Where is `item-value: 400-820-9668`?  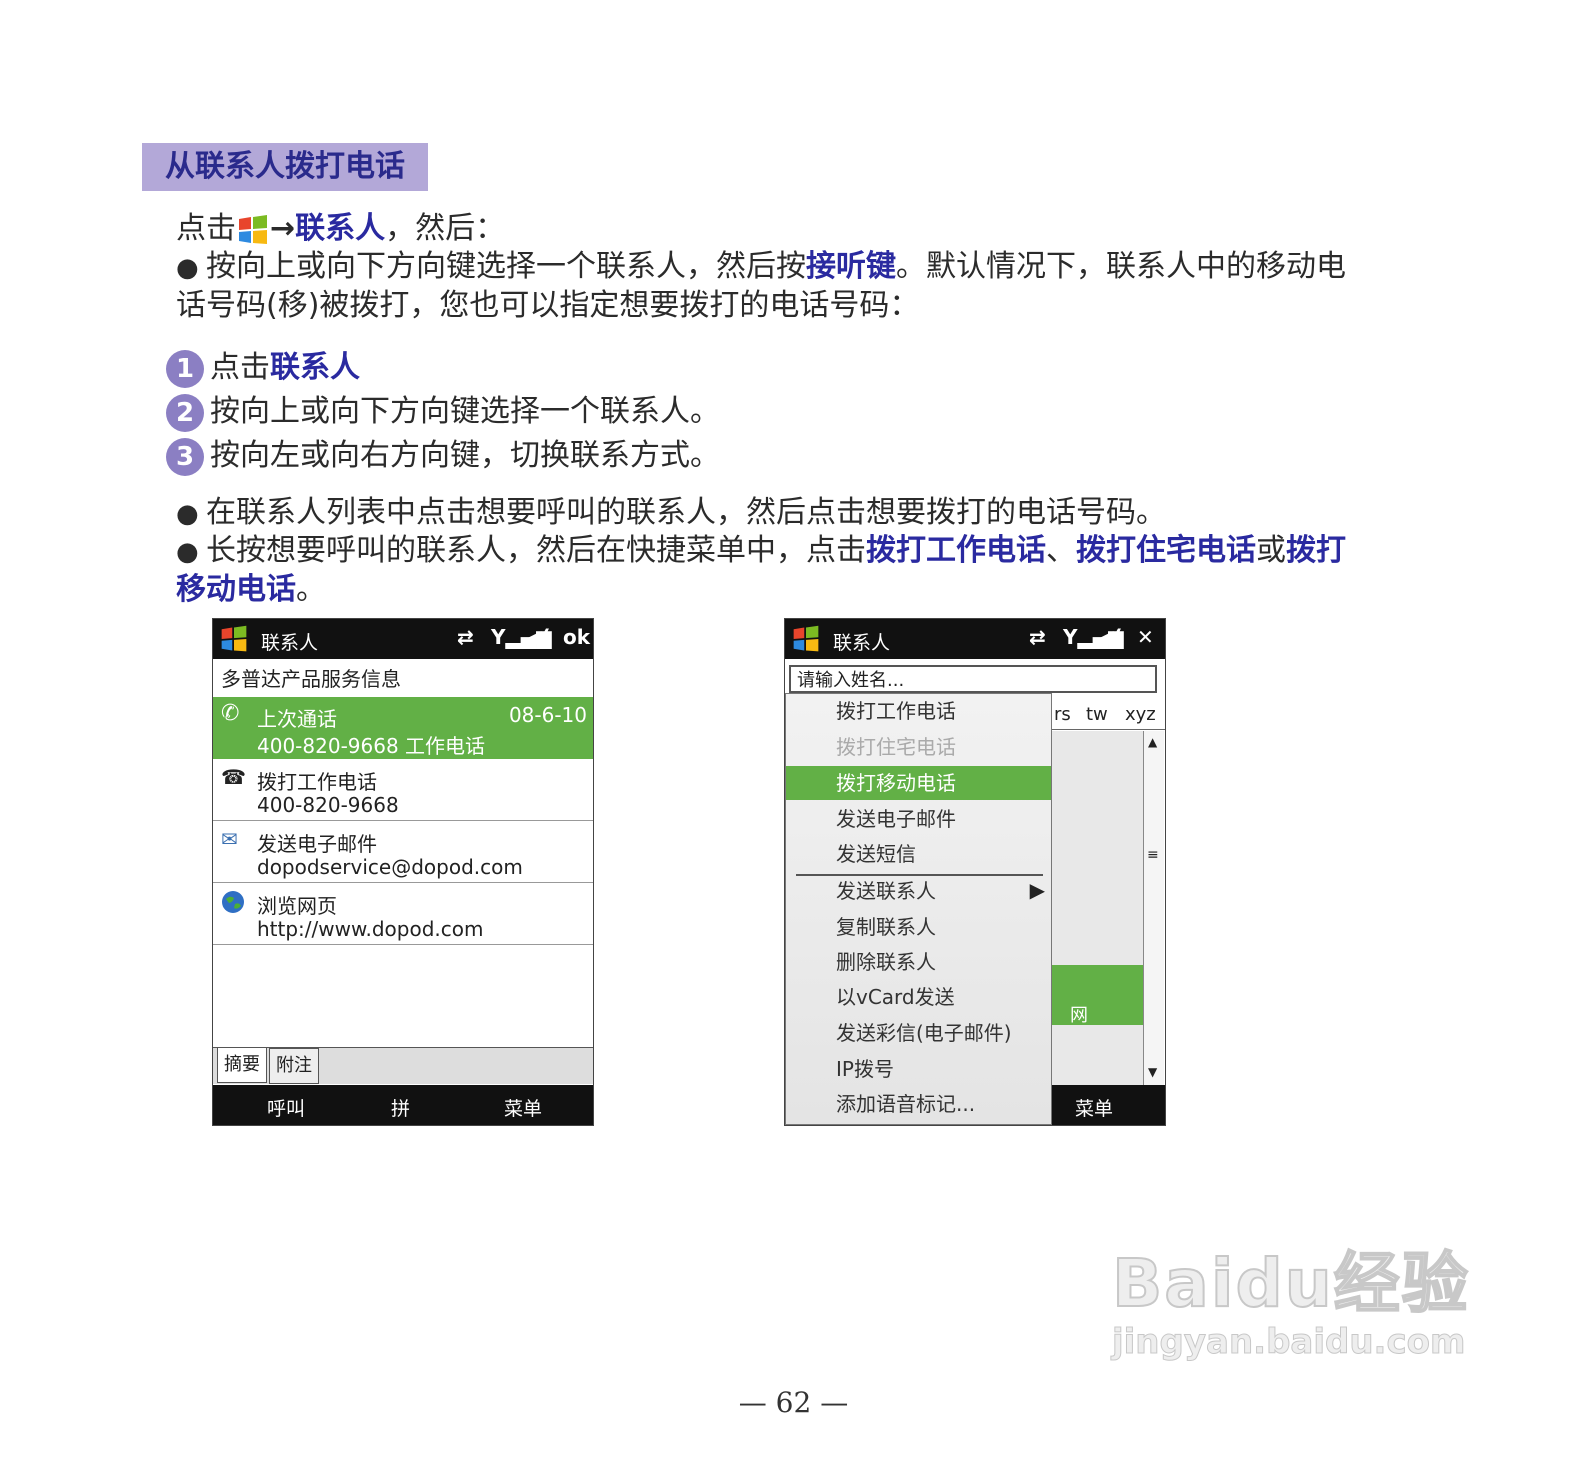
item-value: 400-820-9668 is located at coordinates (328, 805).